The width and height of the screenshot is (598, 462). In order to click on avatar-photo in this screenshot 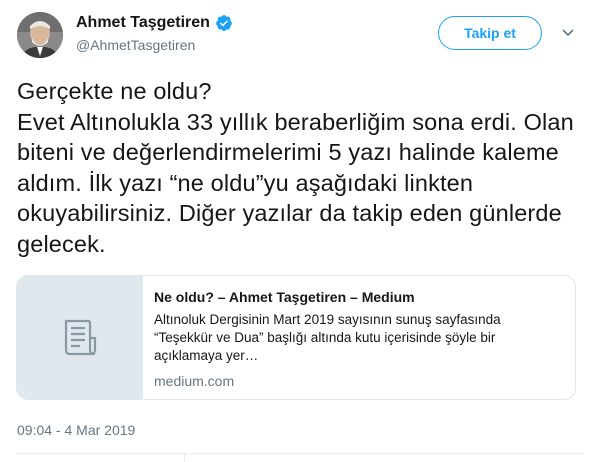, I will do `click(40, 35)`.